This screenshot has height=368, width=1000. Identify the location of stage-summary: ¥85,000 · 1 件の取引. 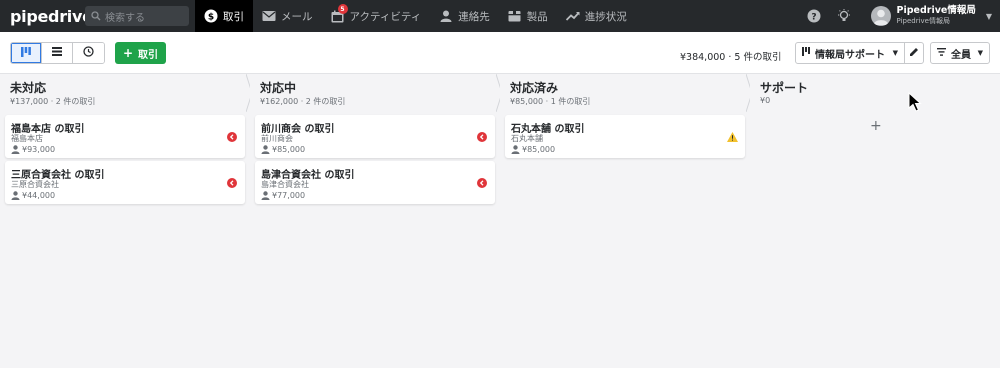
(550, 101).